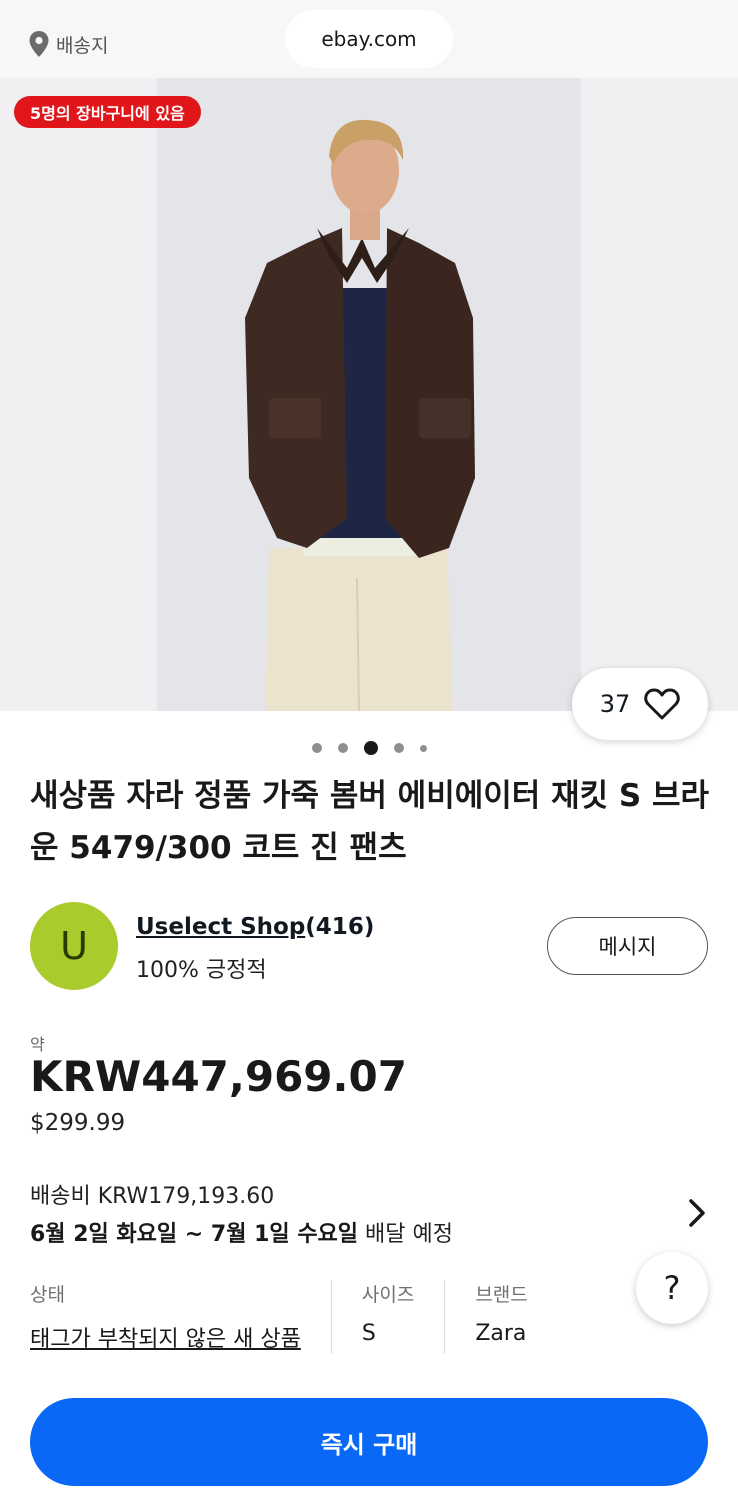 This screenshot has height=1500, width=738. I want to click on price-usd: $299.99, so click(78, 1123).